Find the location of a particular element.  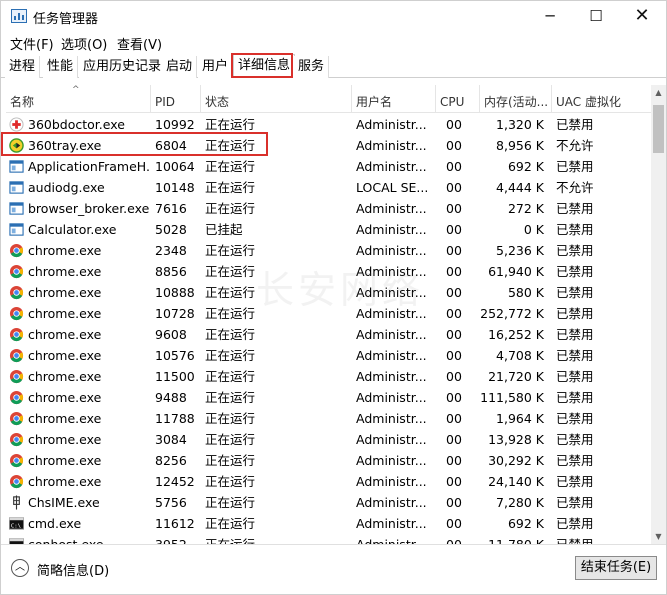

cell-pid: 2348 is located at coordinates (171, 250).